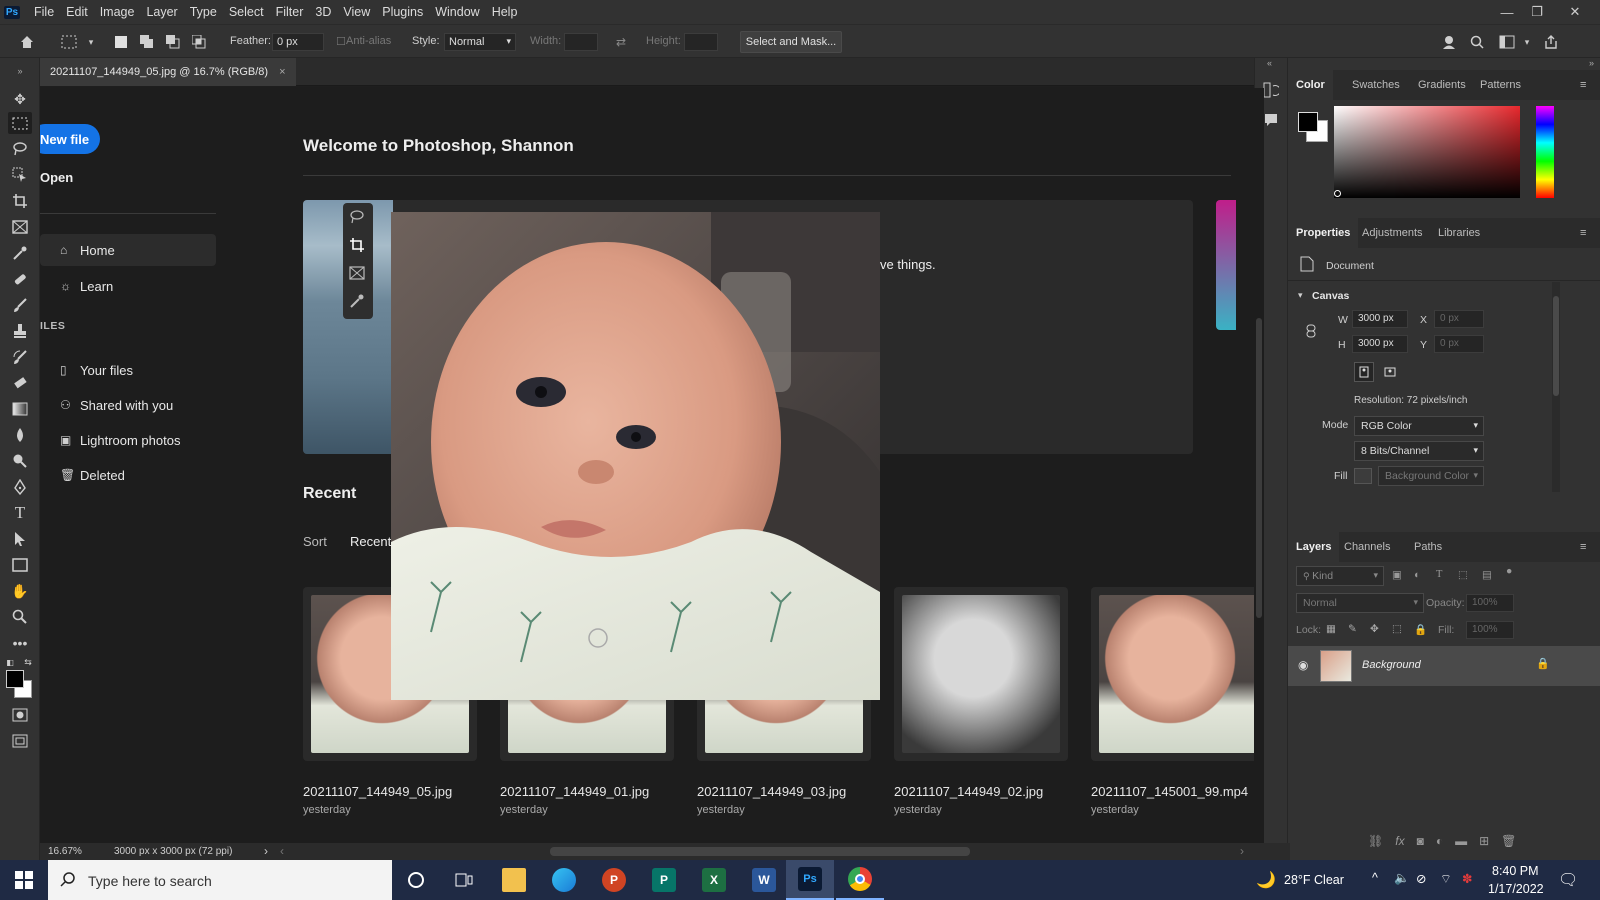 This screenshot has width=1600, height=900. What do you see at coordinates (20, 227) in the screenshot?
I see `frame-tool-icon` at bounding box center [20, 227].